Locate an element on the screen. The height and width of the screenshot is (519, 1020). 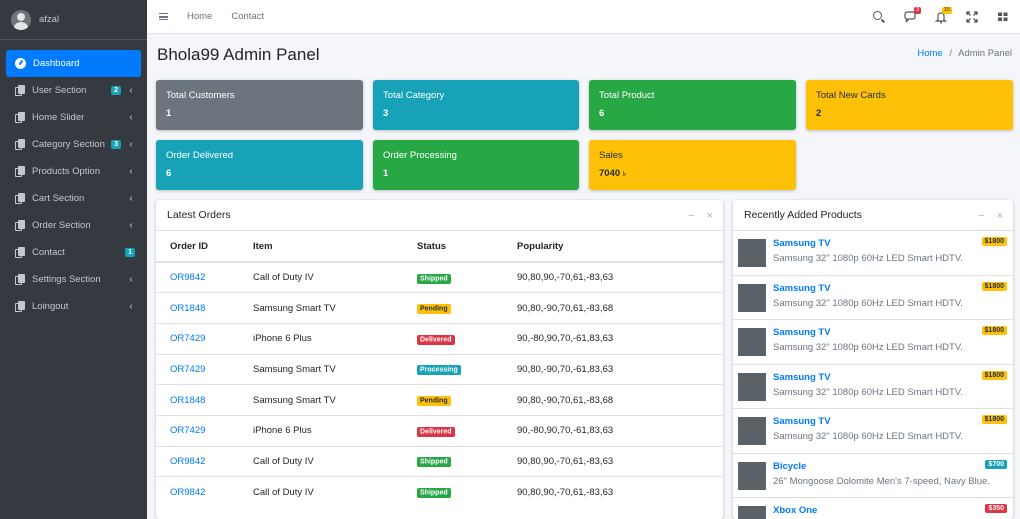
user-panel: afzal is located at coordinates (73, 20).